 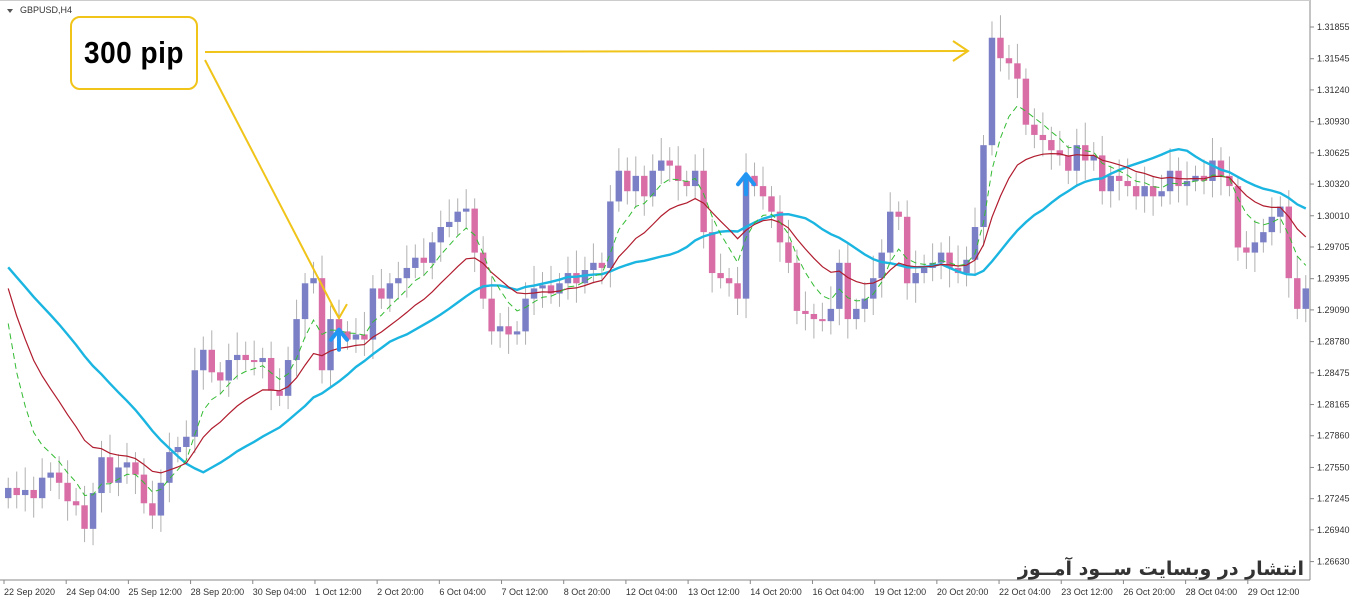 I want to click on y-tick-label: 1.28475, so click(x=1333, y=373).